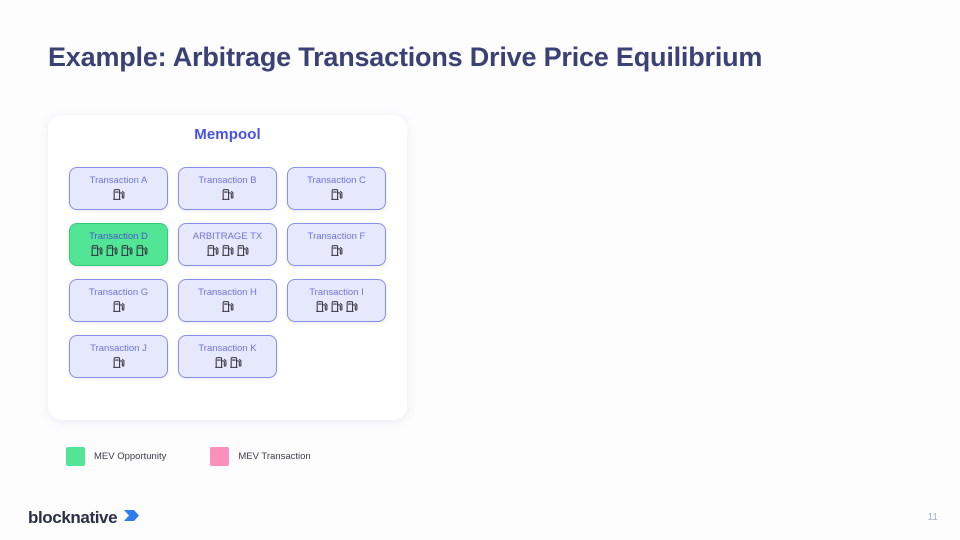  What do you see at coordinates (336, 292) in the screenshot?
I see `transaction-label: Transaction I` at bounding box center [336, 292].